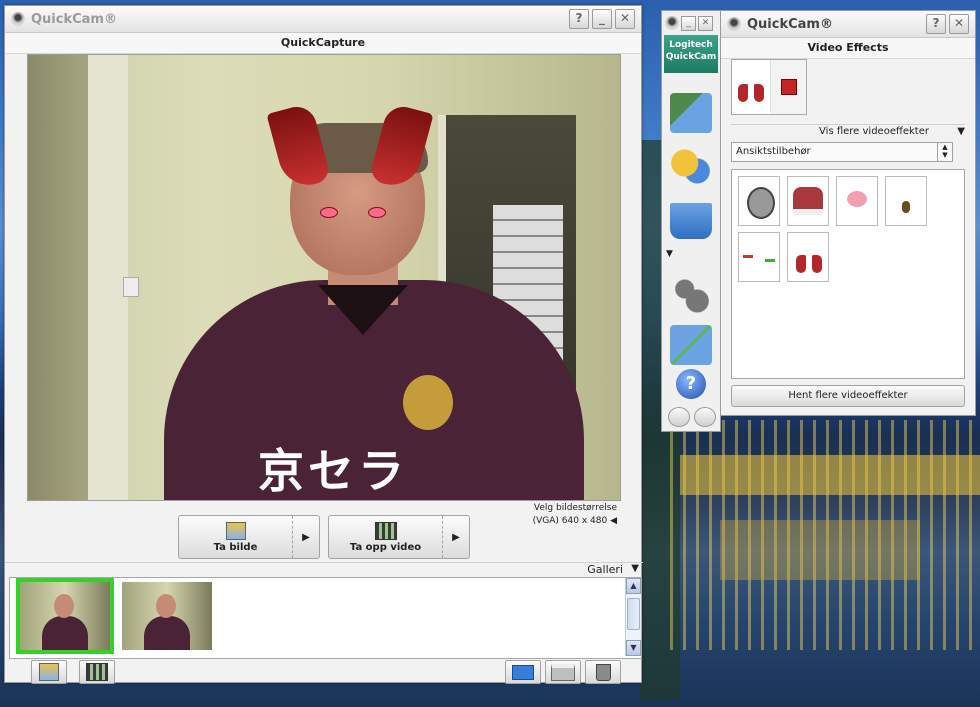  Describe the element at coordinates (385, 547) in the screenshot. I see `record-video-label: Ta opp video` at that location.